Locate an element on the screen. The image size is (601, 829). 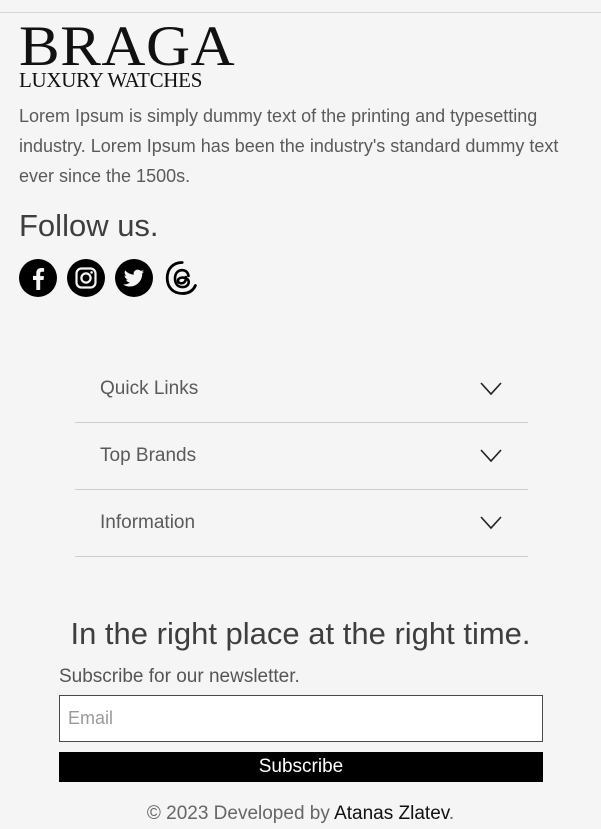
newsletter-label: Subscribe for our newsletter. is located at coordinates (179, 676).